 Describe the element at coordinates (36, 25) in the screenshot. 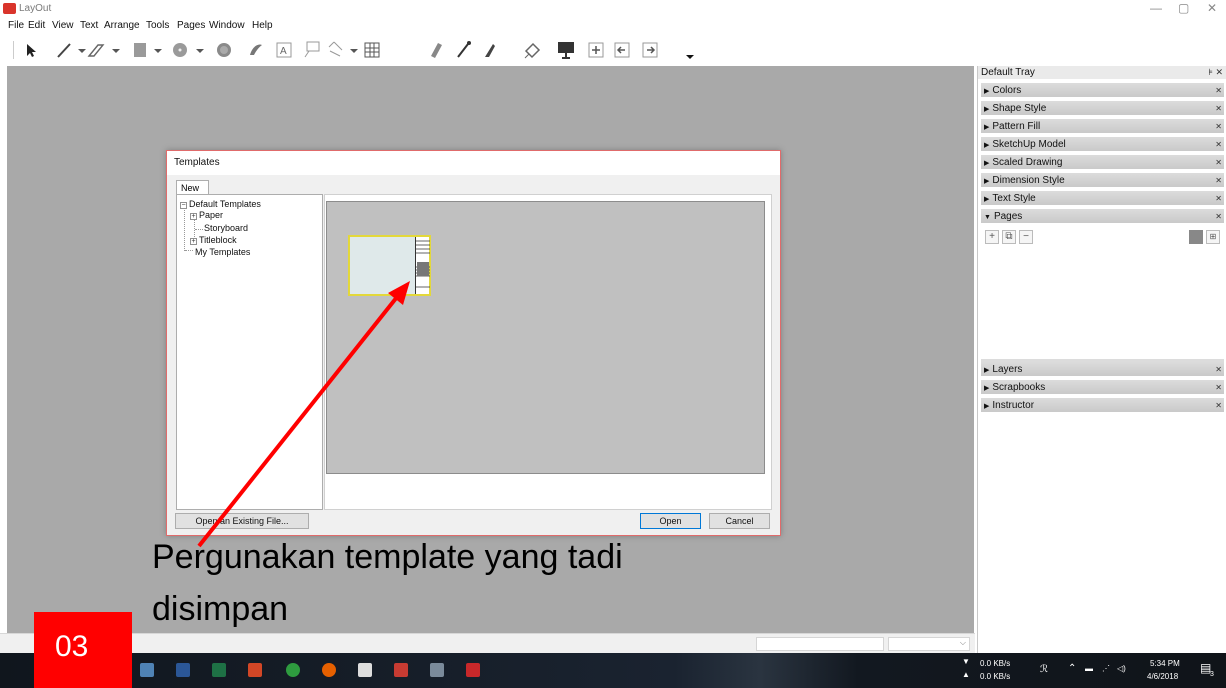

I see `menu-edit: Edit` at that location.